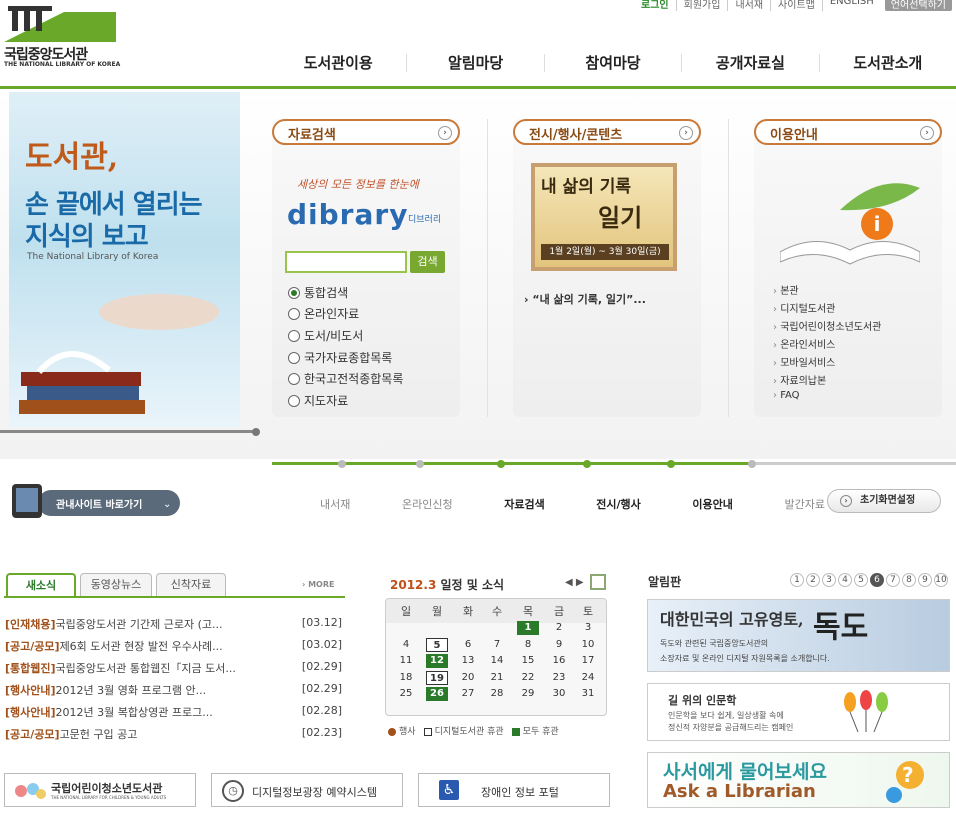 The height and width of the screenshot is (831, 956). Describe the element at coordinates (318, 584) in the screenshot. I see `more-link: › MORE` at that location.